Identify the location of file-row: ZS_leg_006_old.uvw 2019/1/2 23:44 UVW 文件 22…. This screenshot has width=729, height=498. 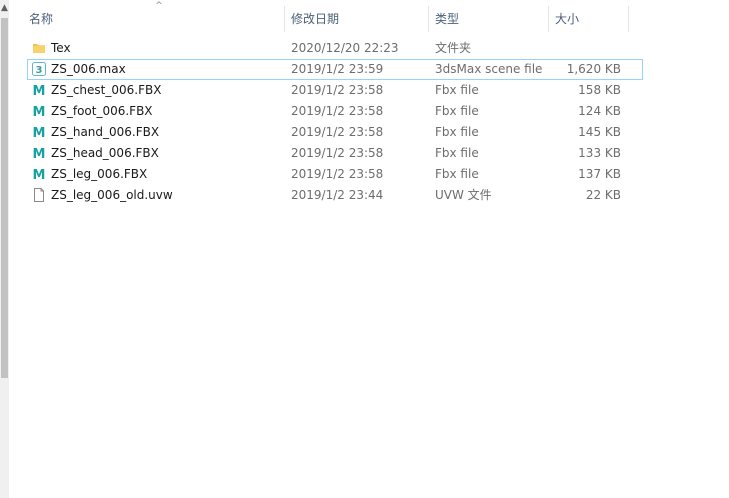
(369, 195).